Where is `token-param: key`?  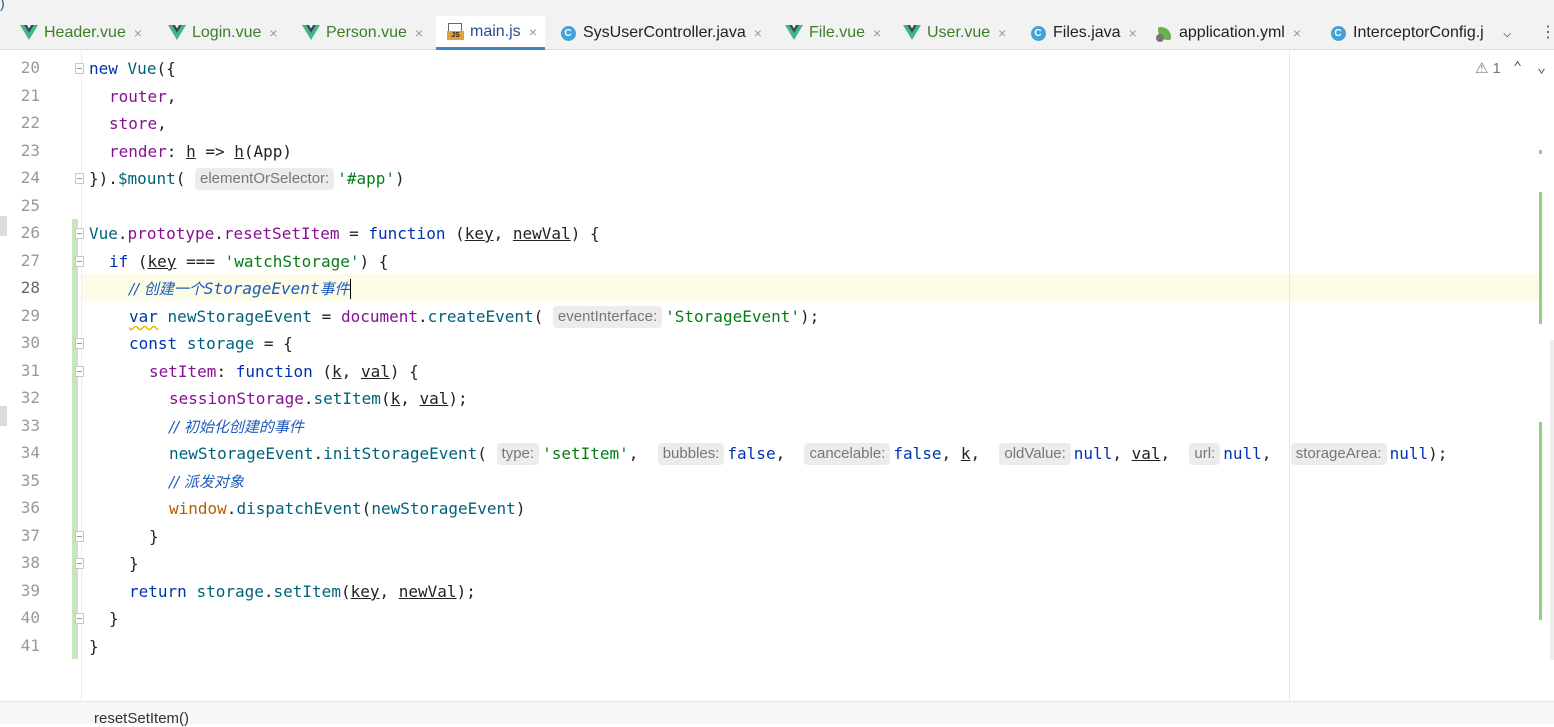
token-param: key is located at coordinates (365, 591).